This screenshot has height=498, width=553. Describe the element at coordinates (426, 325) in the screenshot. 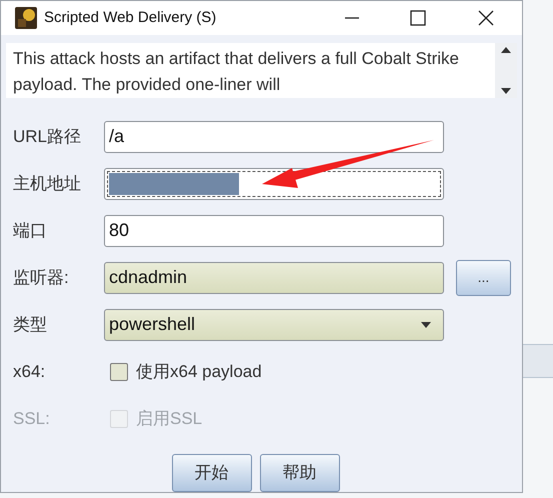

I see `dropdown-arrow-icon` at that location.